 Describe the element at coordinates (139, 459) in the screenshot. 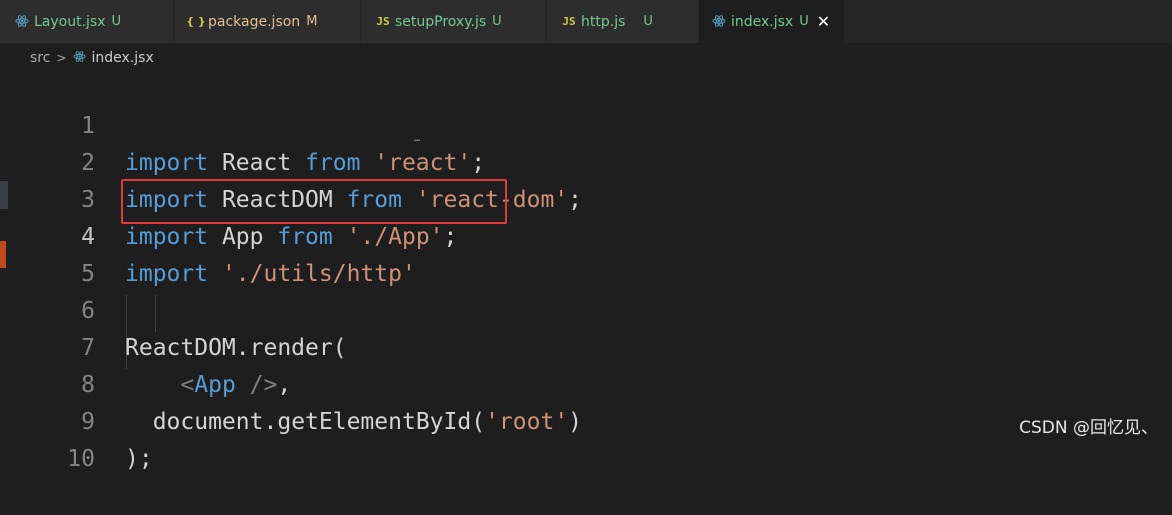

I see `punctuation: );` at that location.